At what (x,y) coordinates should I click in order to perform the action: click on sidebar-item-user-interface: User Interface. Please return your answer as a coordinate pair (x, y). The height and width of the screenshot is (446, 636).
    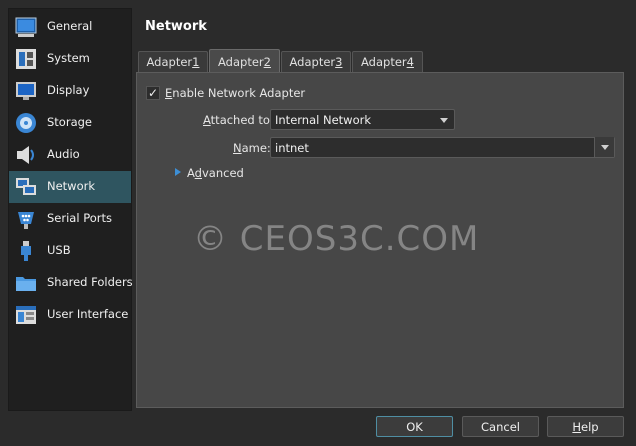
    Looking at the image, I should click on (70, 315).